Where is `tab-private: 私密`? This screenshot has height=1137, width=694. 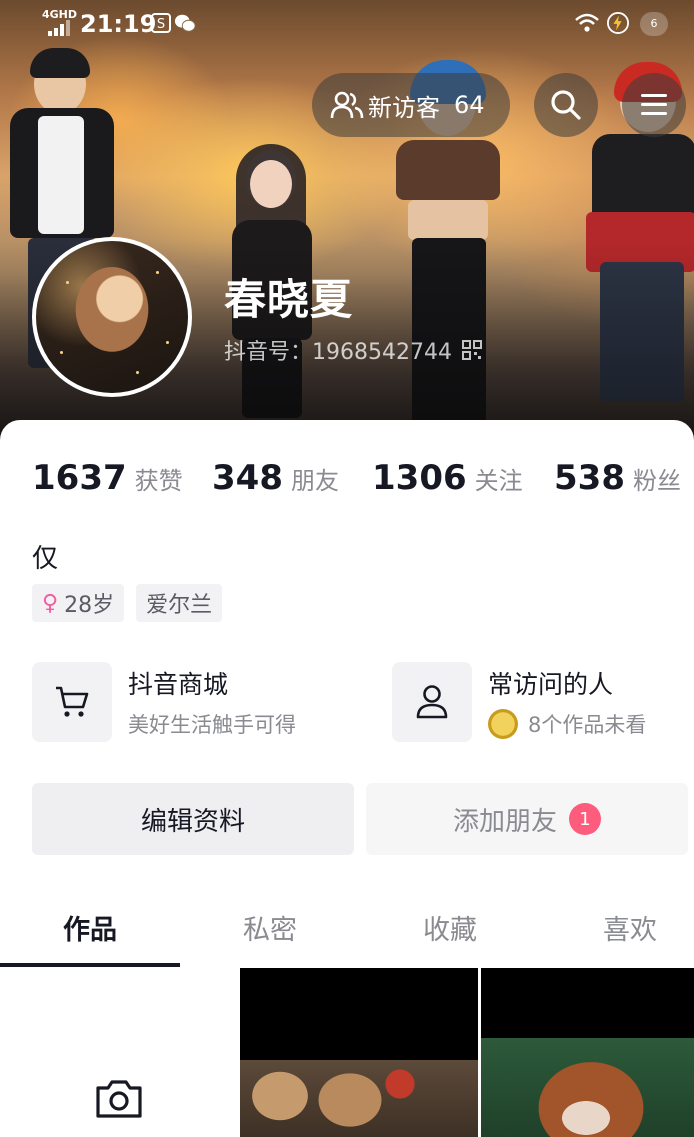
tab-private: 私密 is located at coordinates (270, 927).